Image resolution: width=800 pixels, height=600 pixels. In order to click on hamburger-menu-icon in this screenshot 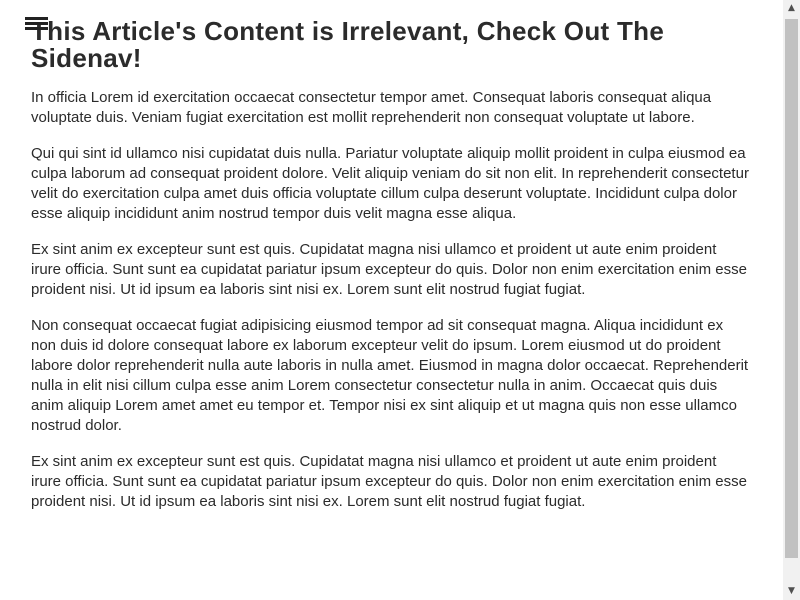, I will do `click(37, 24)`.